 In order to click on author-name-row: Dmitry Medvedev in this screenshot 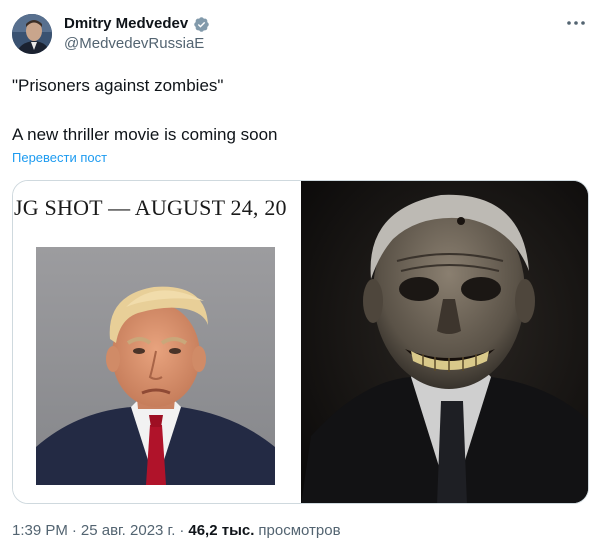, I will do `click(137, 24)`.